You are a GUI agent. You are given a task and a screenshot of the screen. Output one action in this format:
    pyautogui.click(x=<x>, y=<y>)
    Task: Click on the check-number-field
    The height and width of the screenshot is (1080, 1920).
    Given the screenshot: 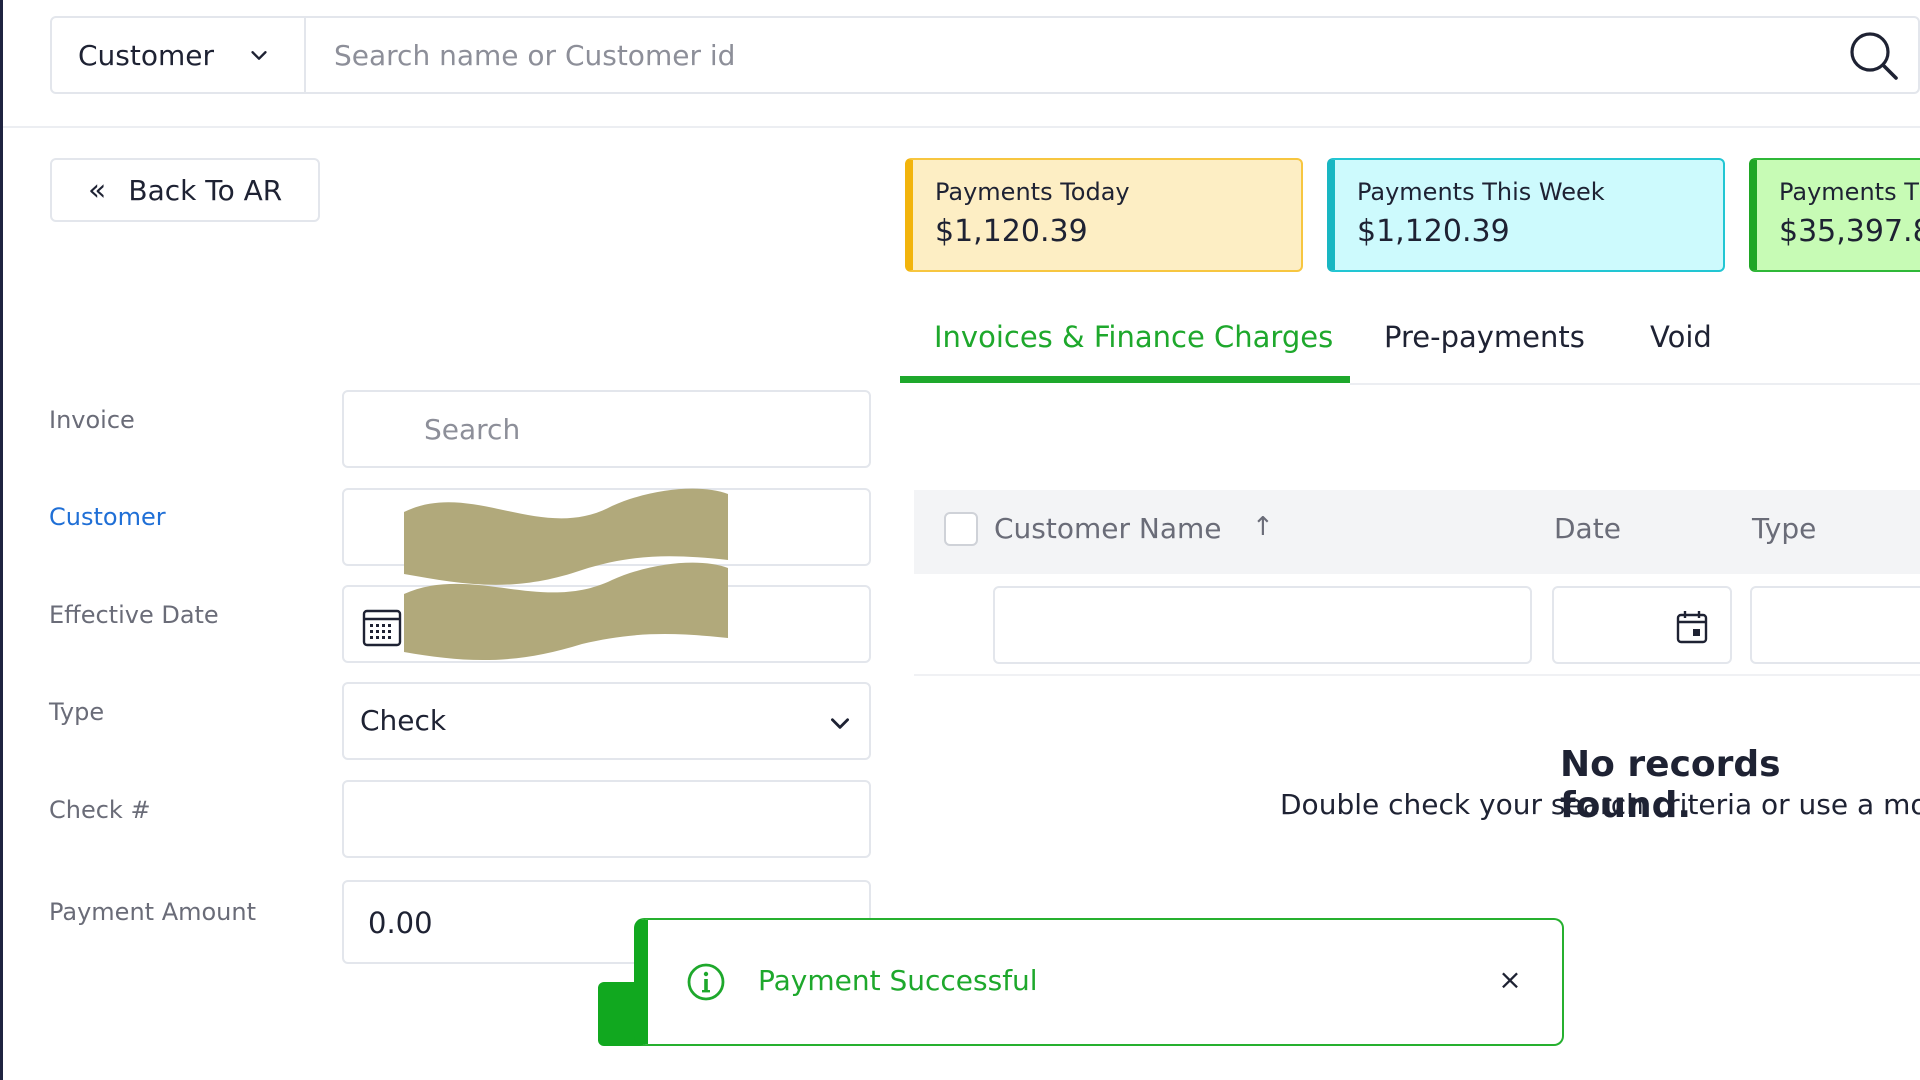 What is the action you would take?
    pyautogui.click(x=606, y=819)
    